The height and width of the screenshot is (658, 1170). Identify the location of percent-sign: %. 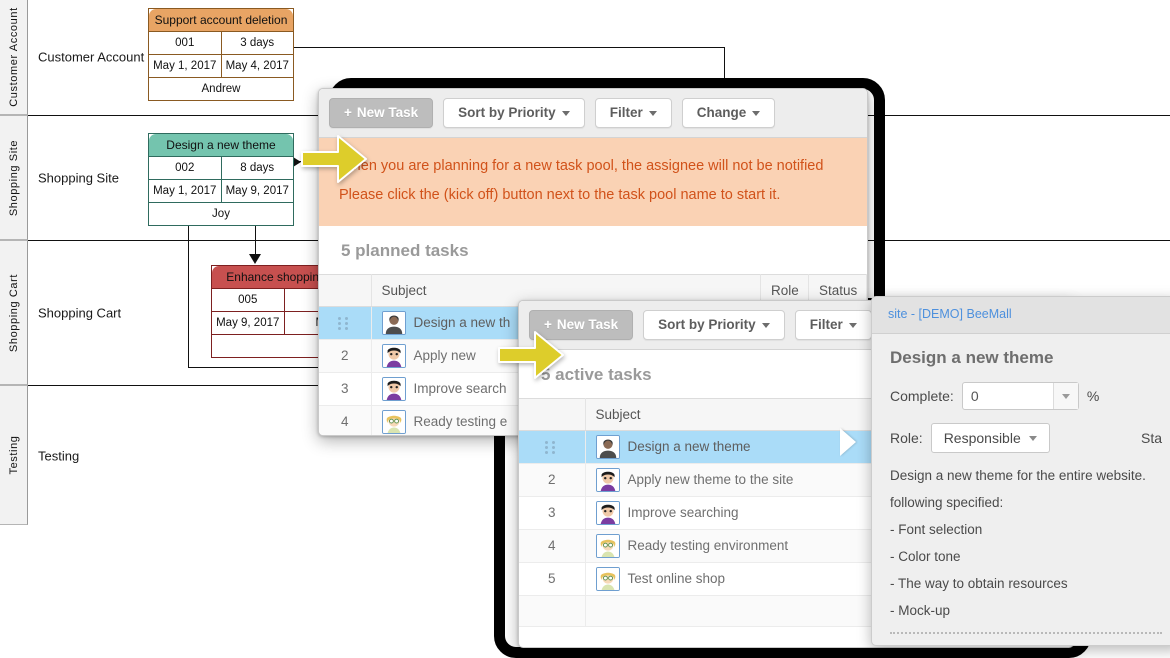
(1093, 396).